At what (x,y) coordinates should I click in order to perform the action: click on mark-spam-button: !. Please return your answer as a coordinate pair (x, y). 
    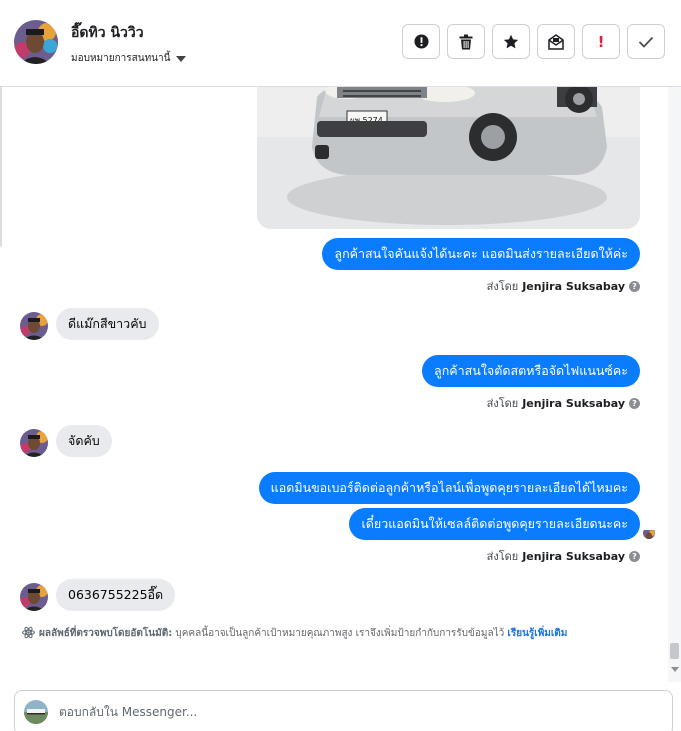
    Looking at the image, I should click on (601, 41).